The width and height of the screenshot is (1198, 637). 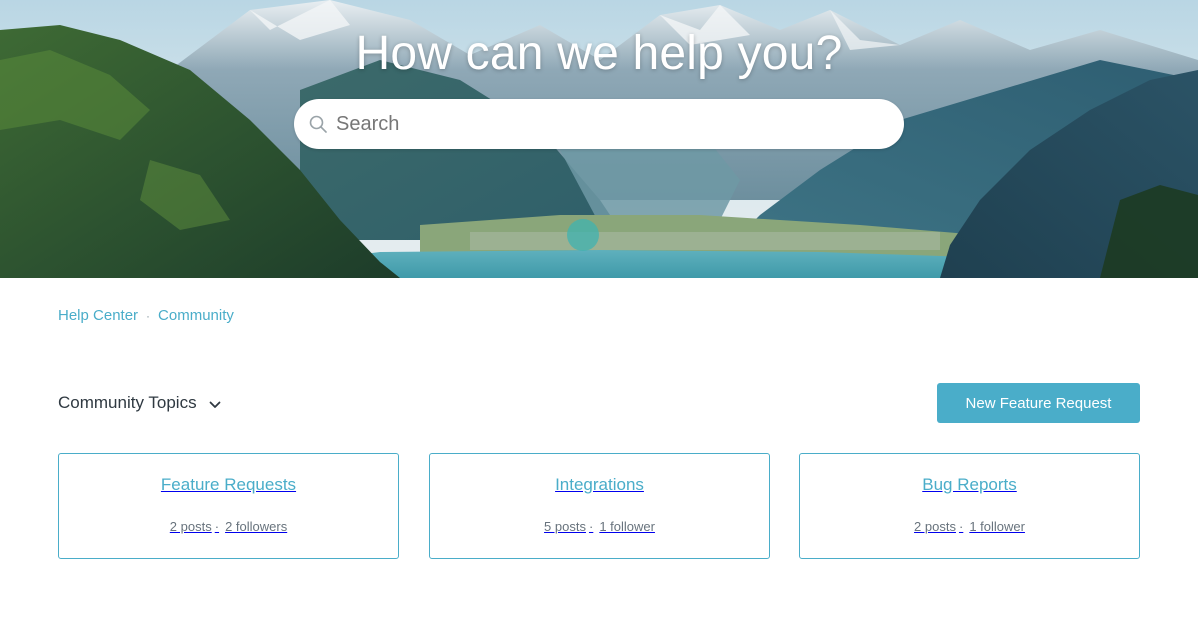 What do you see at coordinates (318, 124) in the screenshot?
I see `search-icon` at bounding box center [318, 124].